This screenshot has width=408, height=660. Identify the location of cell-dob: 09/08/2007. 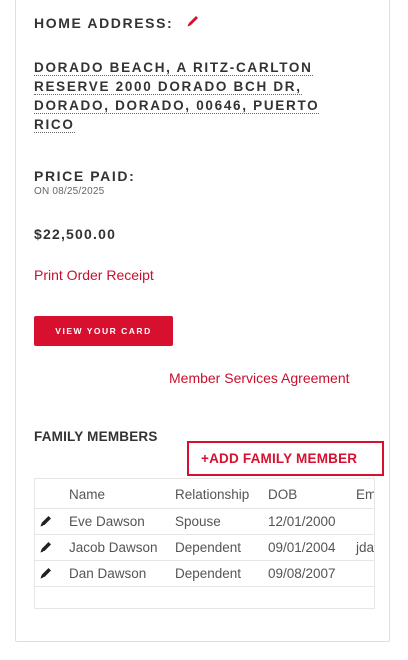
(302, 573).